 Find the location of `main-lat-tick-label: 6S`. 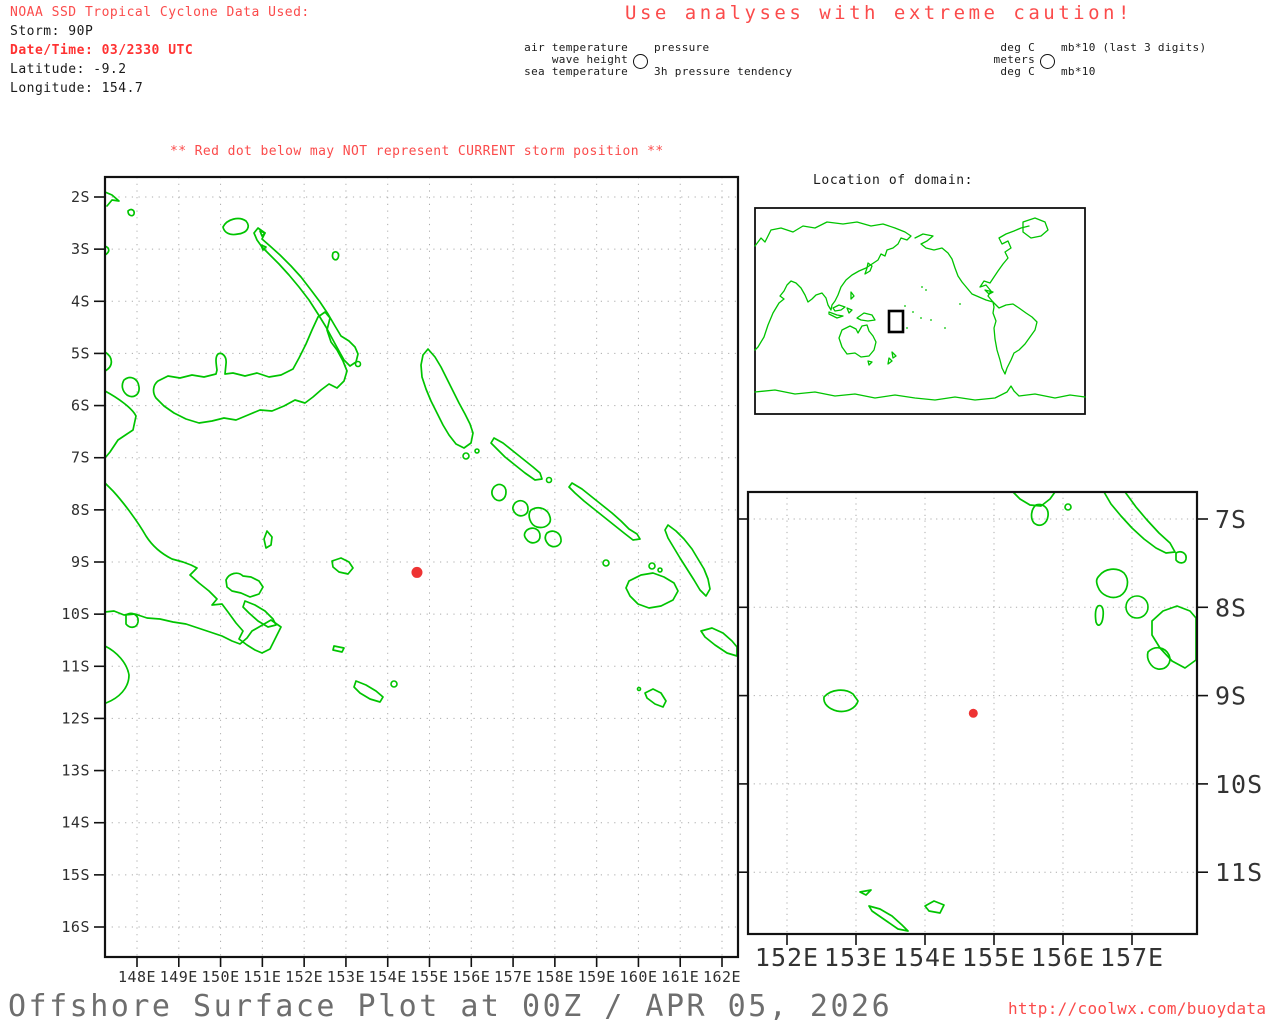

main-lat-tick-label: 6S is located at coordinates (80, 406).